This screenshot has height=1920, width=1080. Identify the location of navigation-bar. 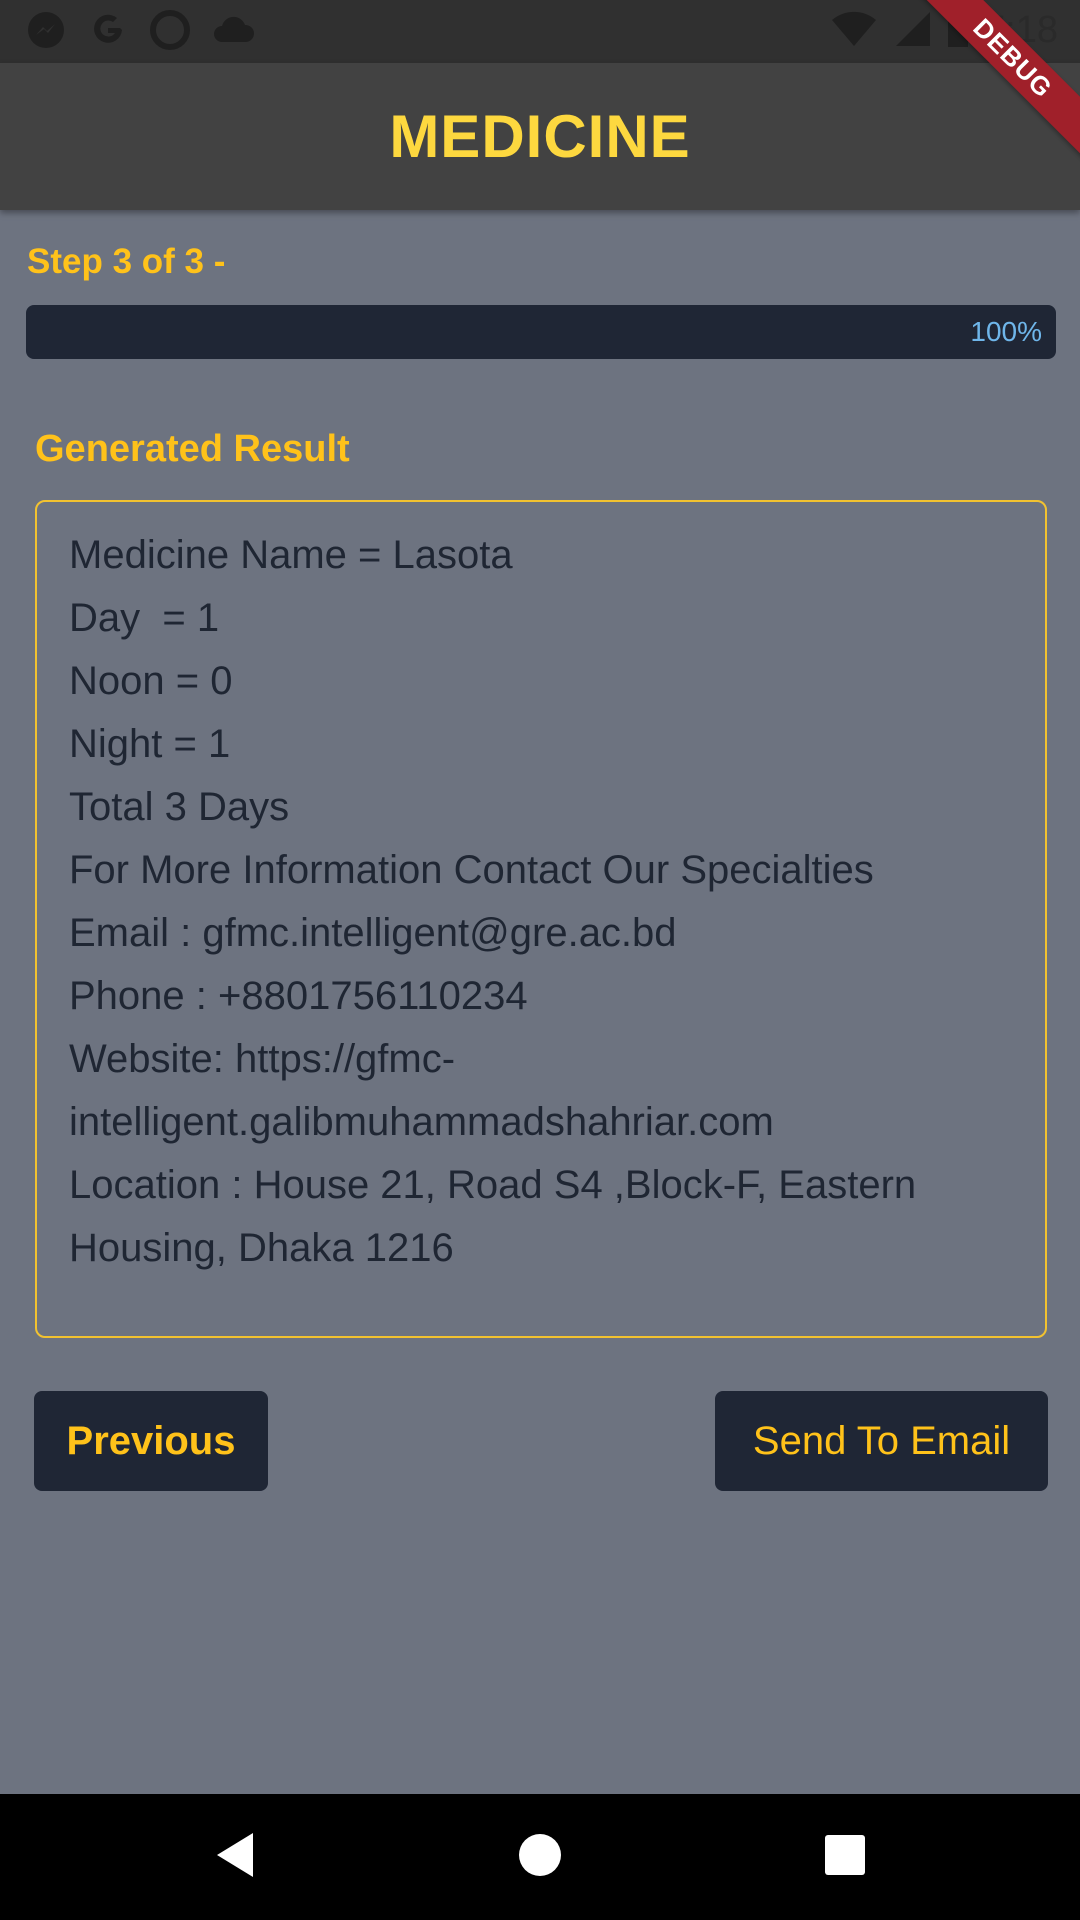
(540, 1857).